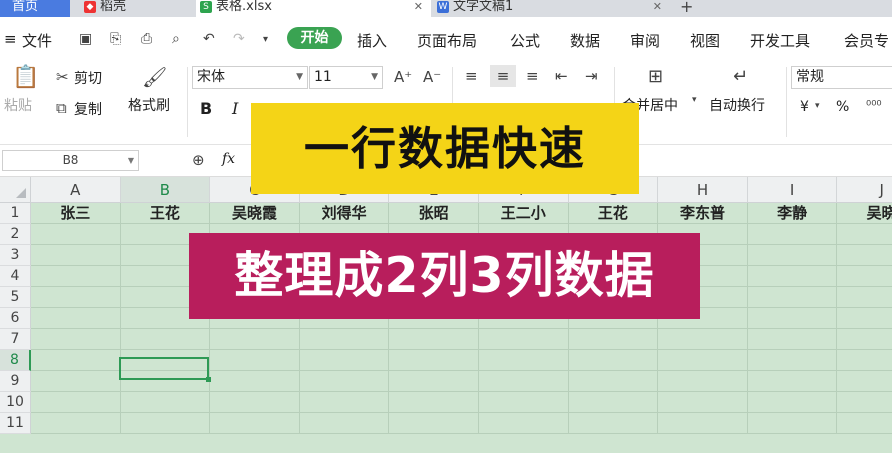  What do you see at coordinates (864, 297) in the screenshot?
I see `cell-j5` at bounding box center [864, 297].